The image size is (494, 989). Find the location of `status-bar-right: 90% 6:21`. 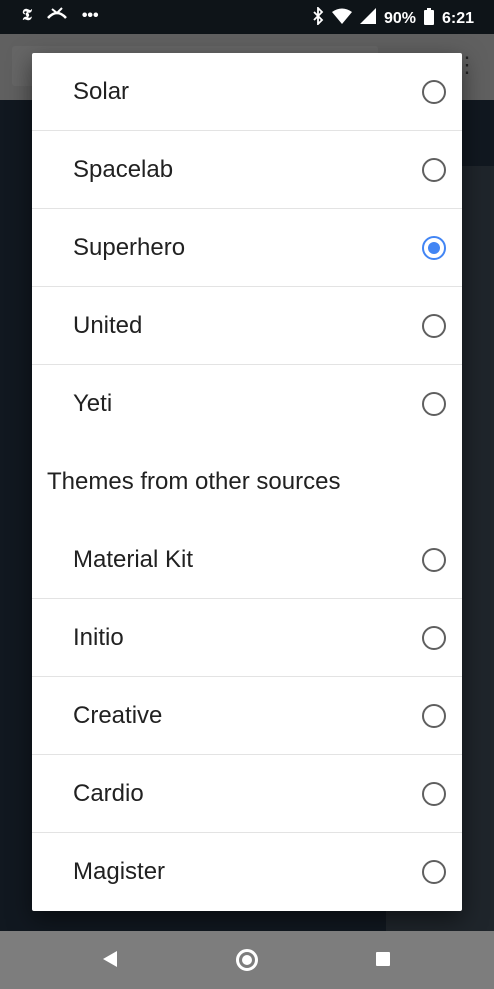

status-bar-right: 90% 6:21 is located at coordinates (393, 17).